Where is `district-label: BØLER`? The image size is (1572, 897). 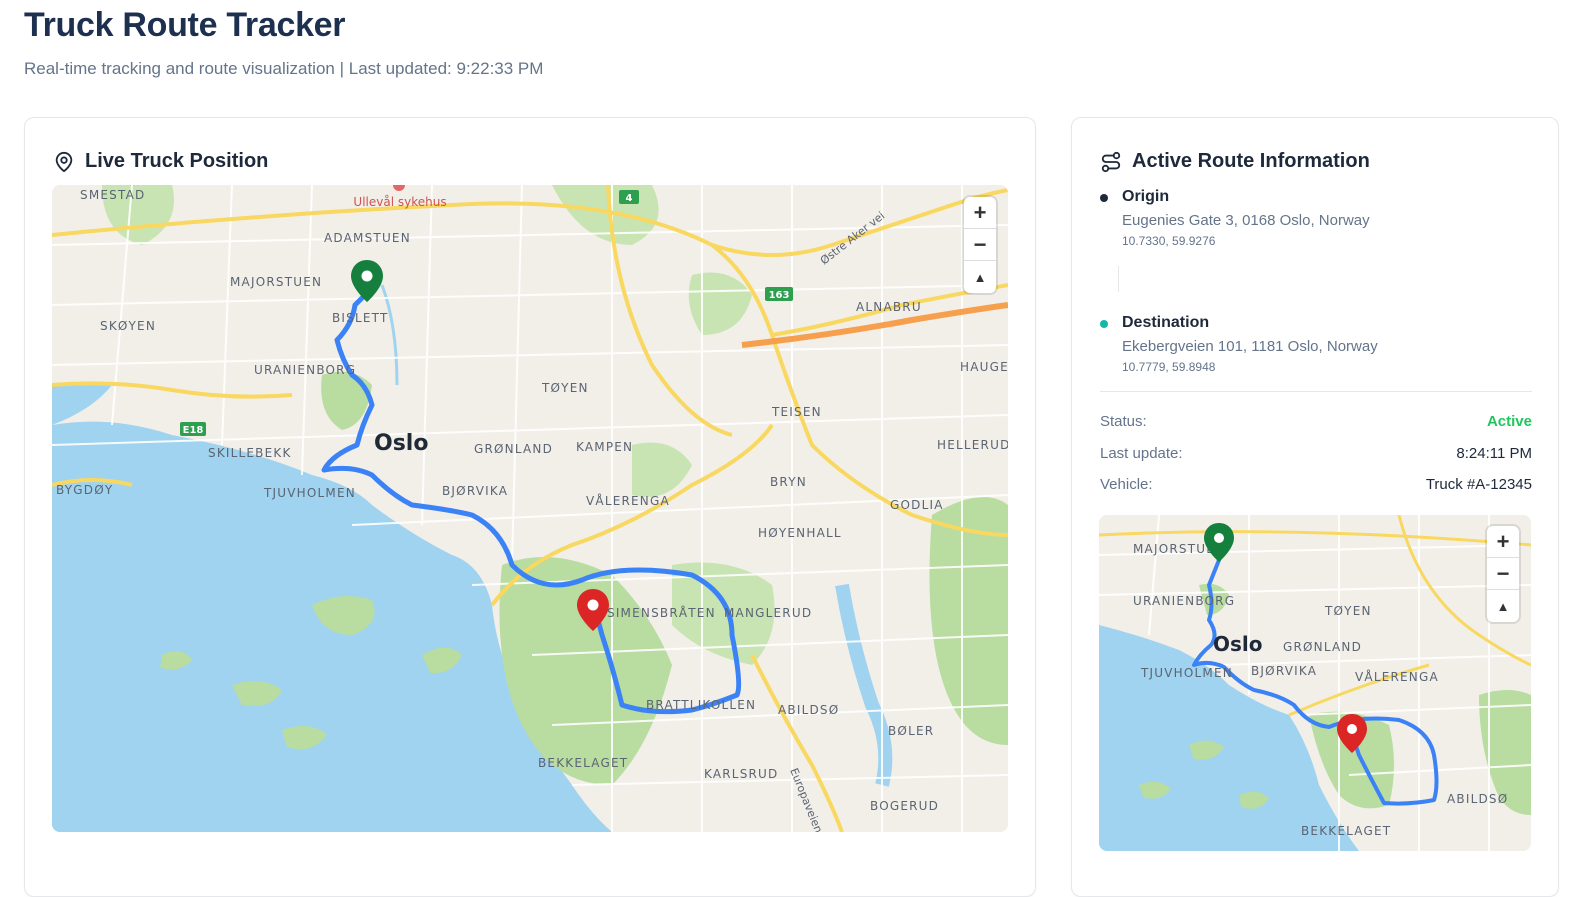 district-label: BØLER is located at coordinates (911, 731).